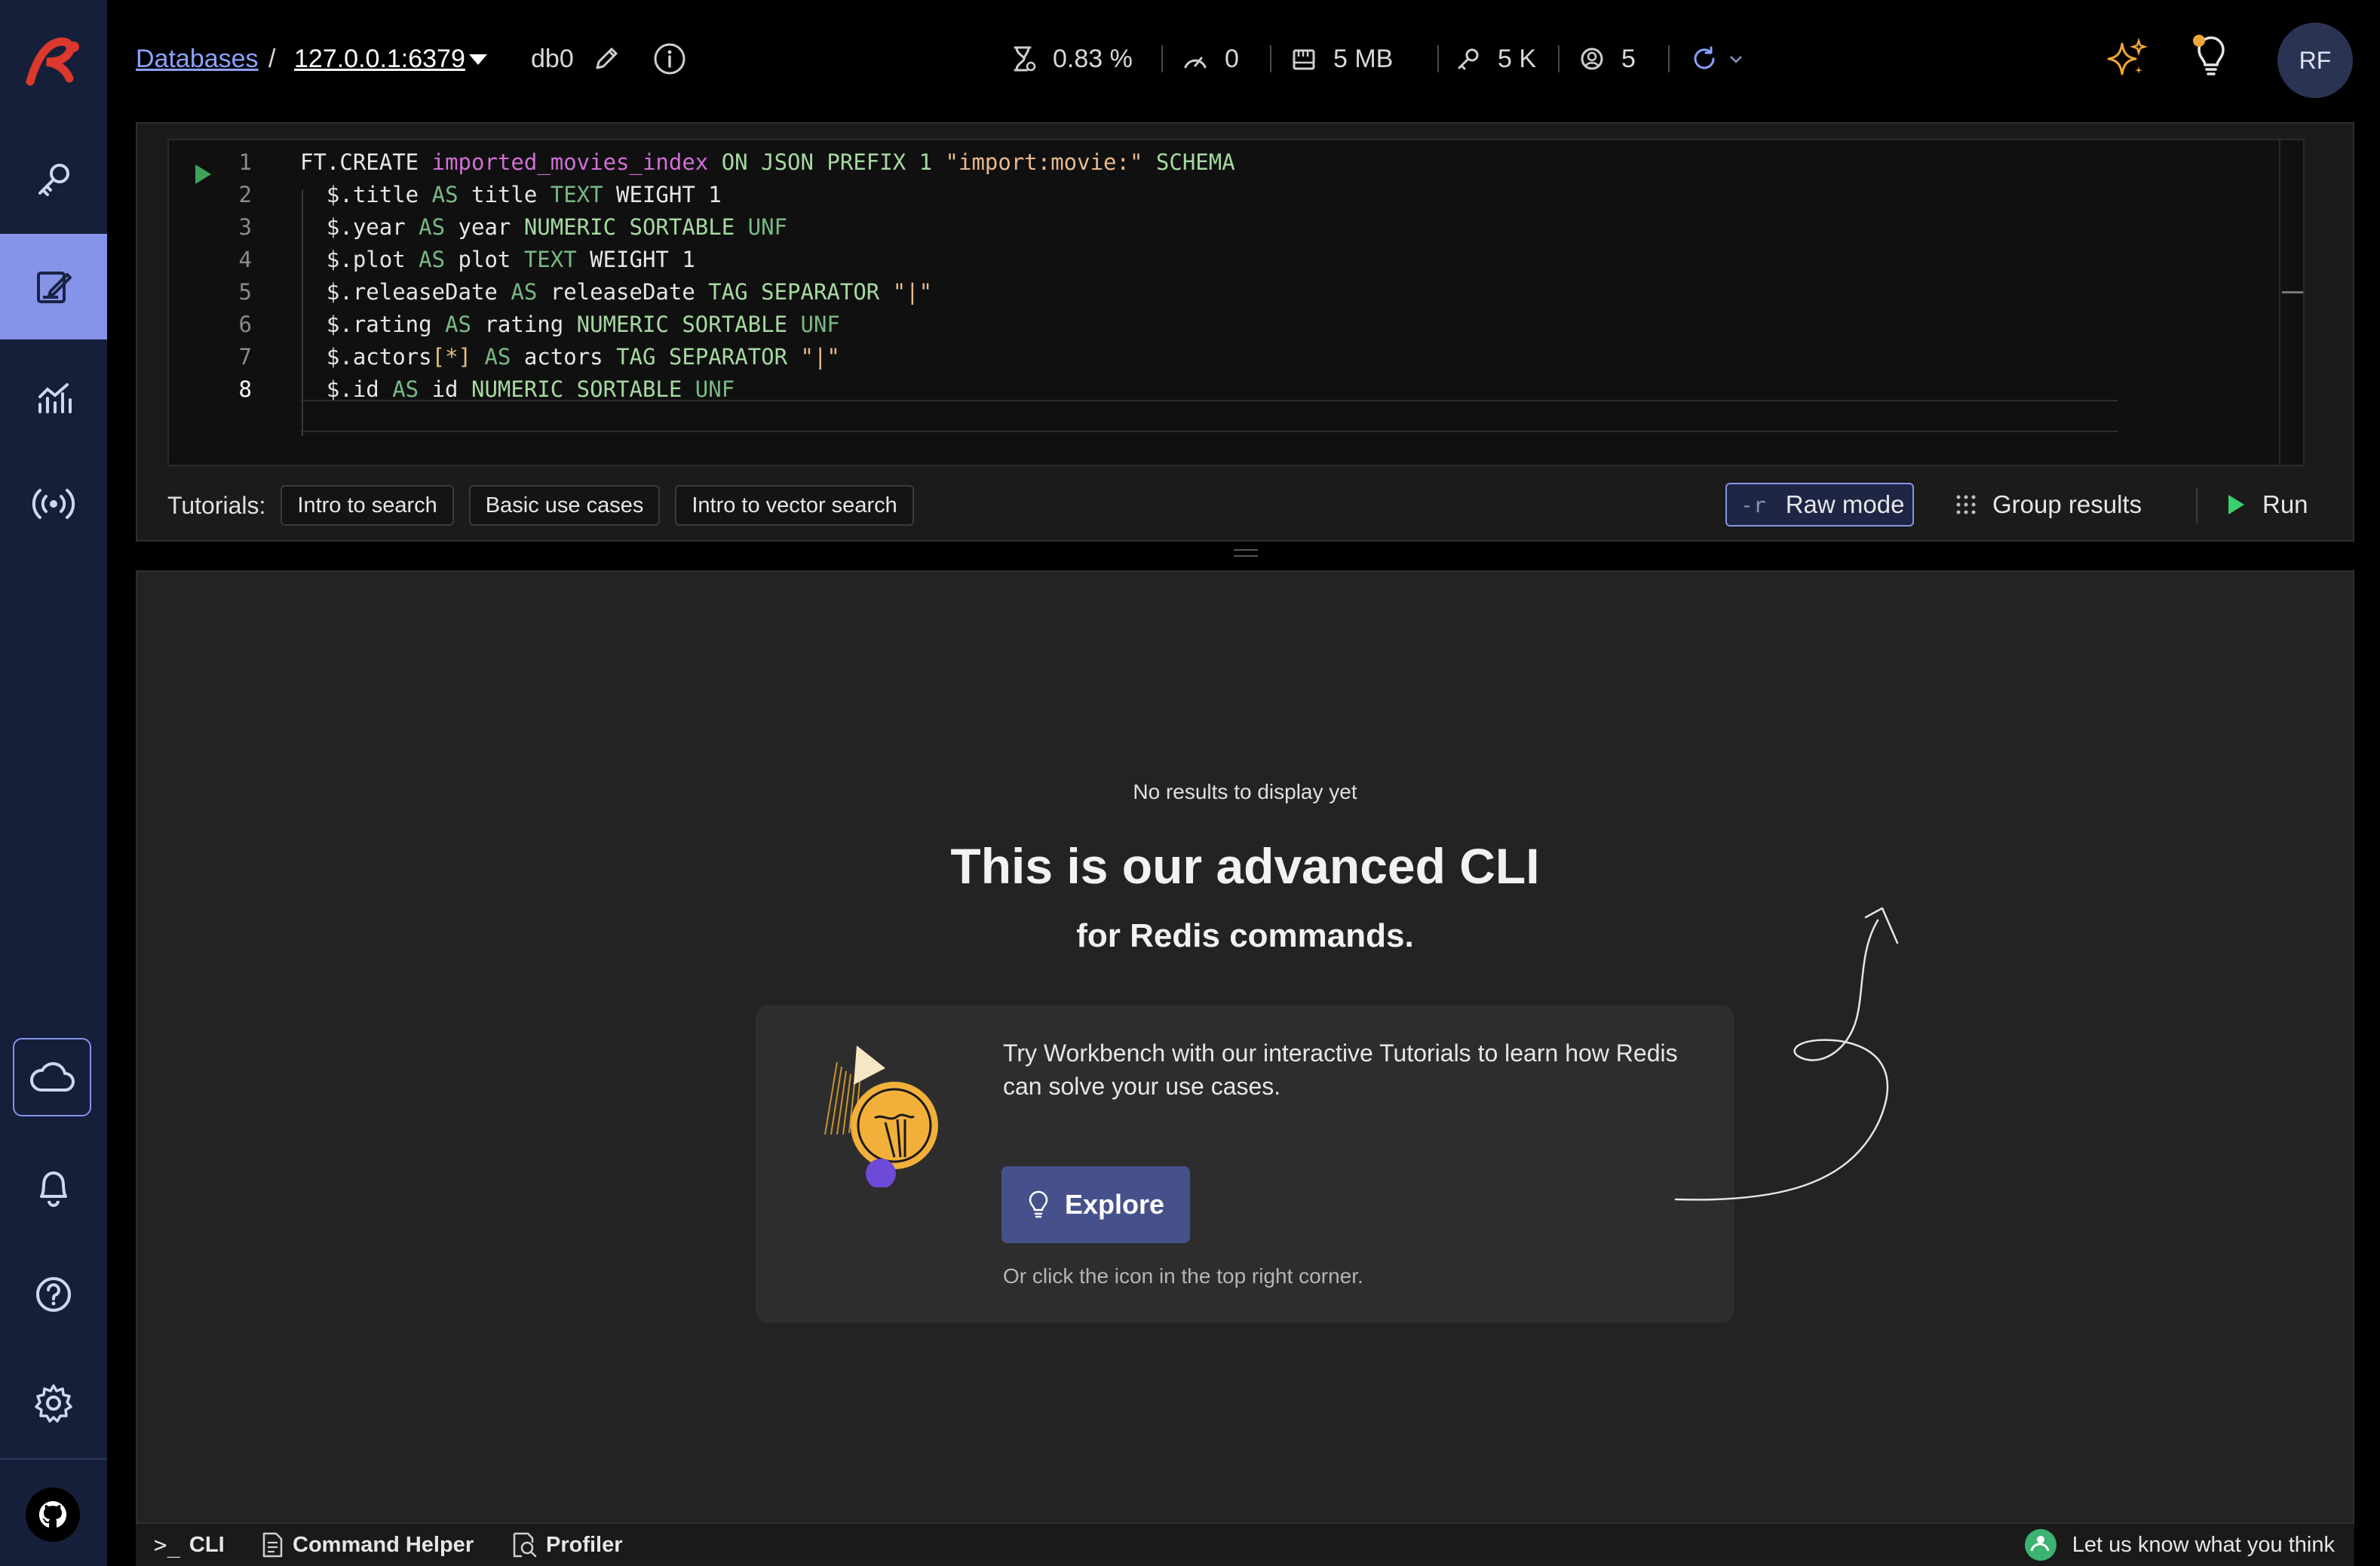 This screenshot has width=2380, height=1566. I want to click on sidebar-item-workbench, so click(53, 287).